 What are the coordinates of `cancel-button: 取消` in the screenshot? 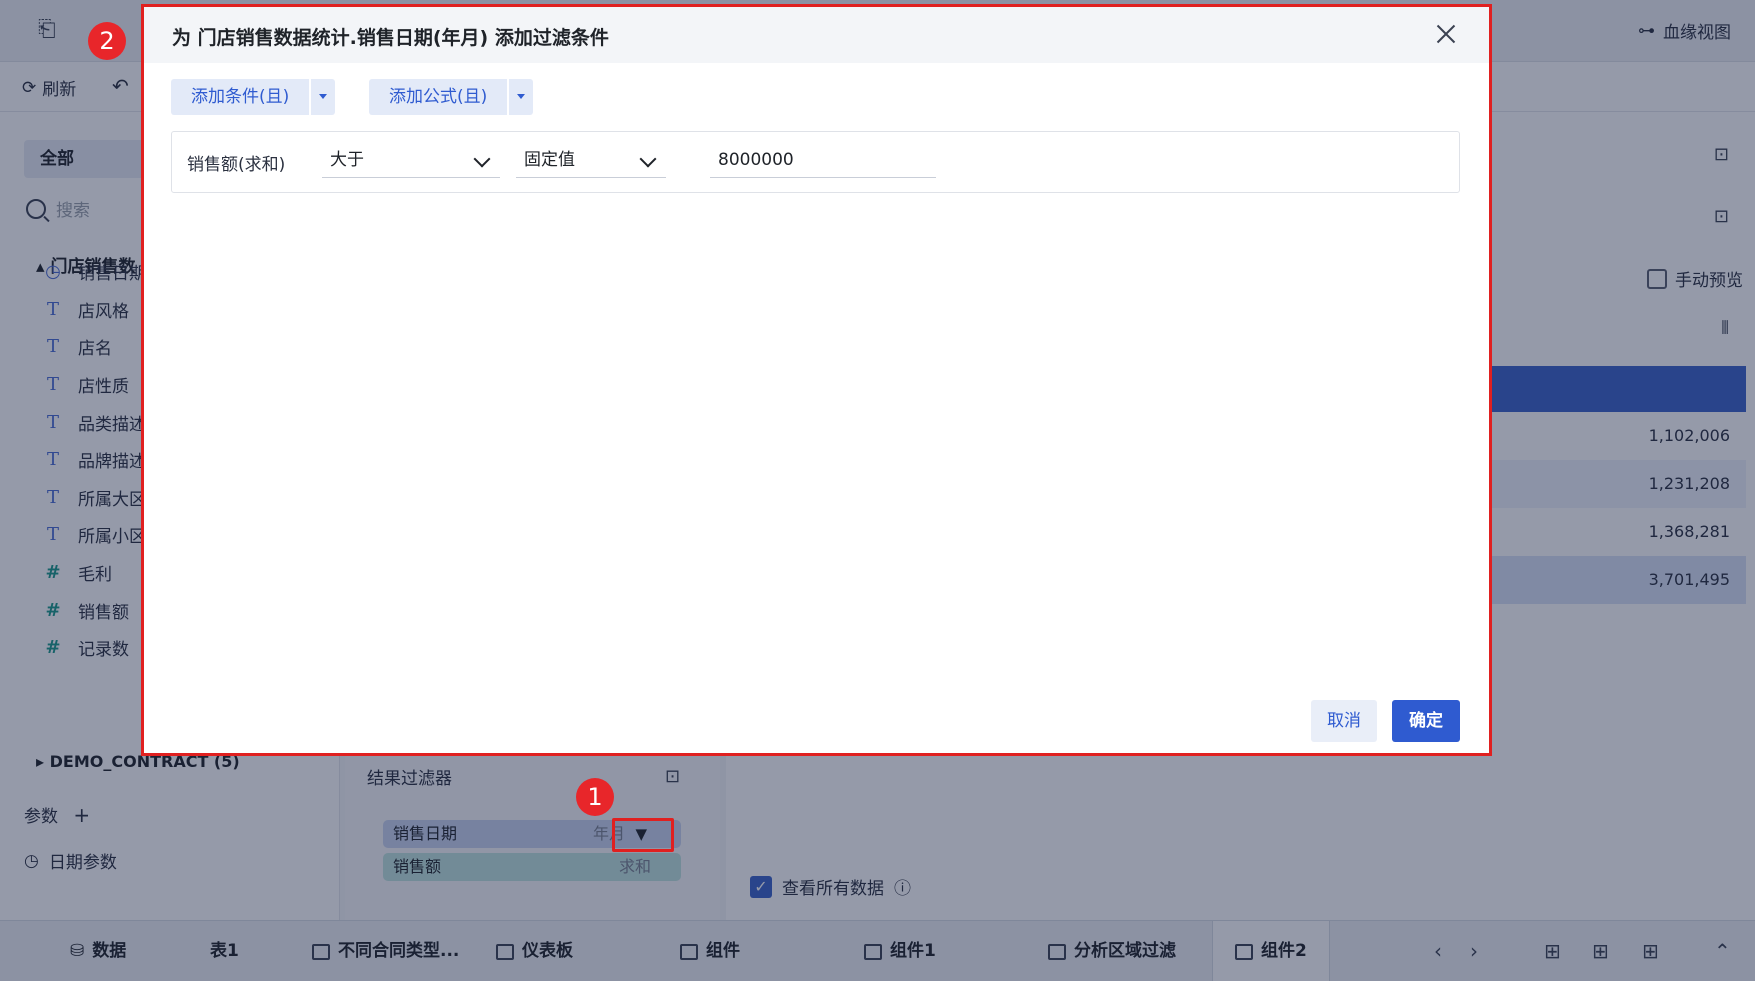 It's located at (1344, 721).